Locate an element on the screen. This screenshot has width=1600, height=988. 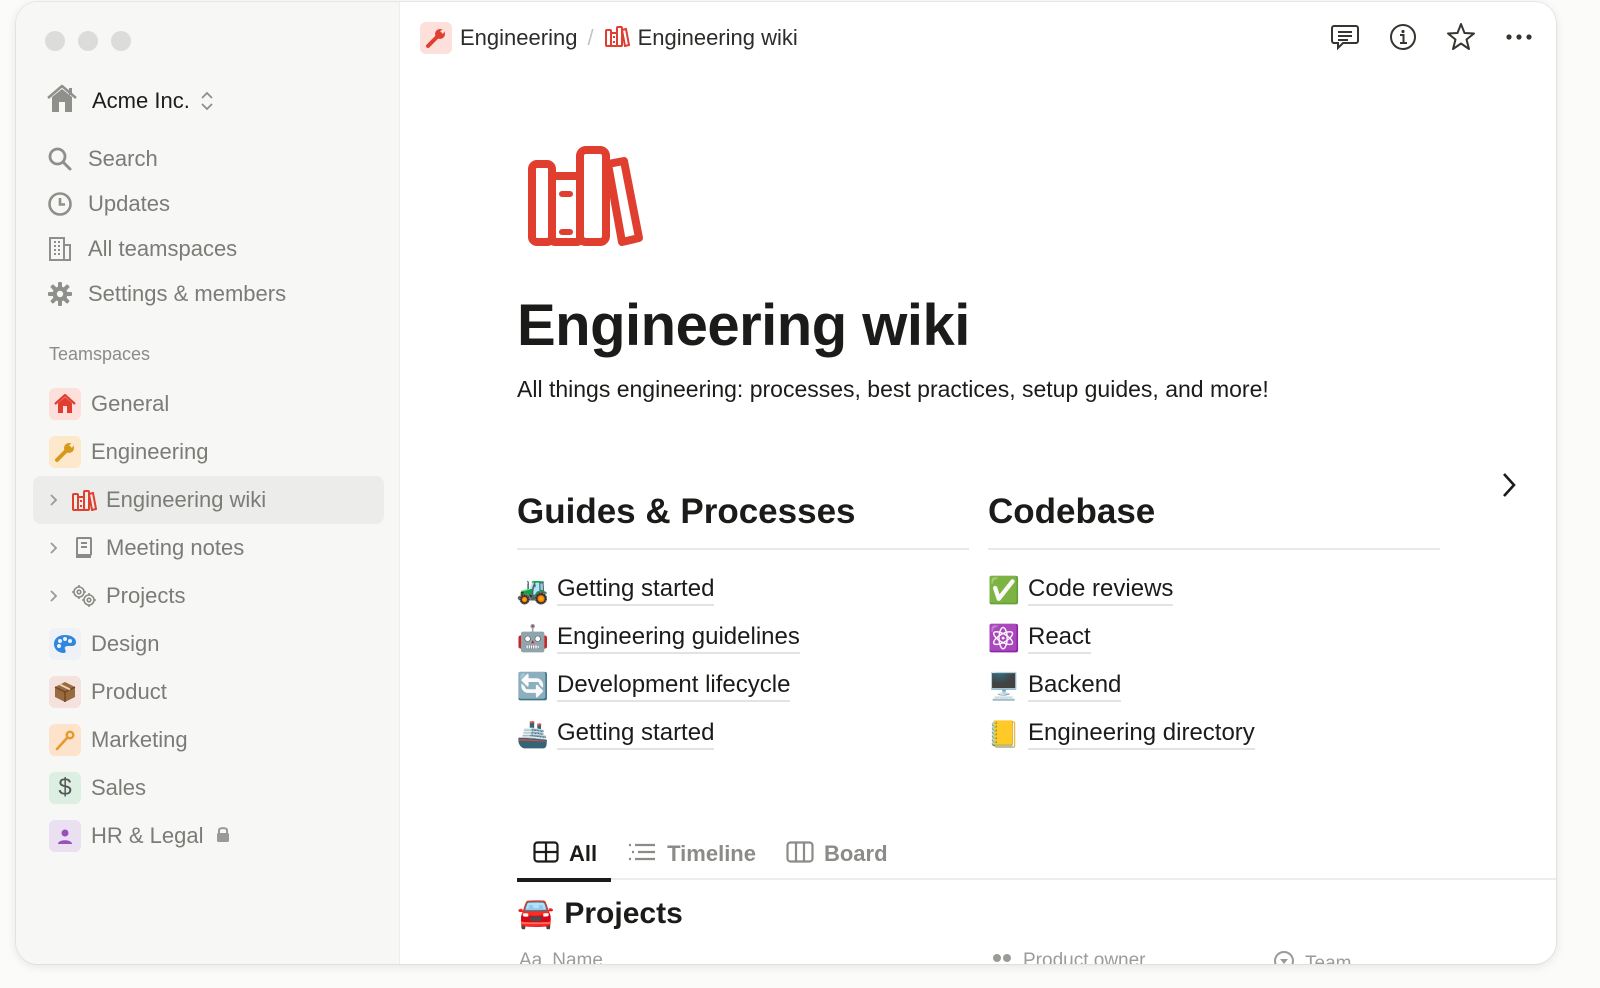
page-link-label: Backend is located at coordinates (1075, 686).